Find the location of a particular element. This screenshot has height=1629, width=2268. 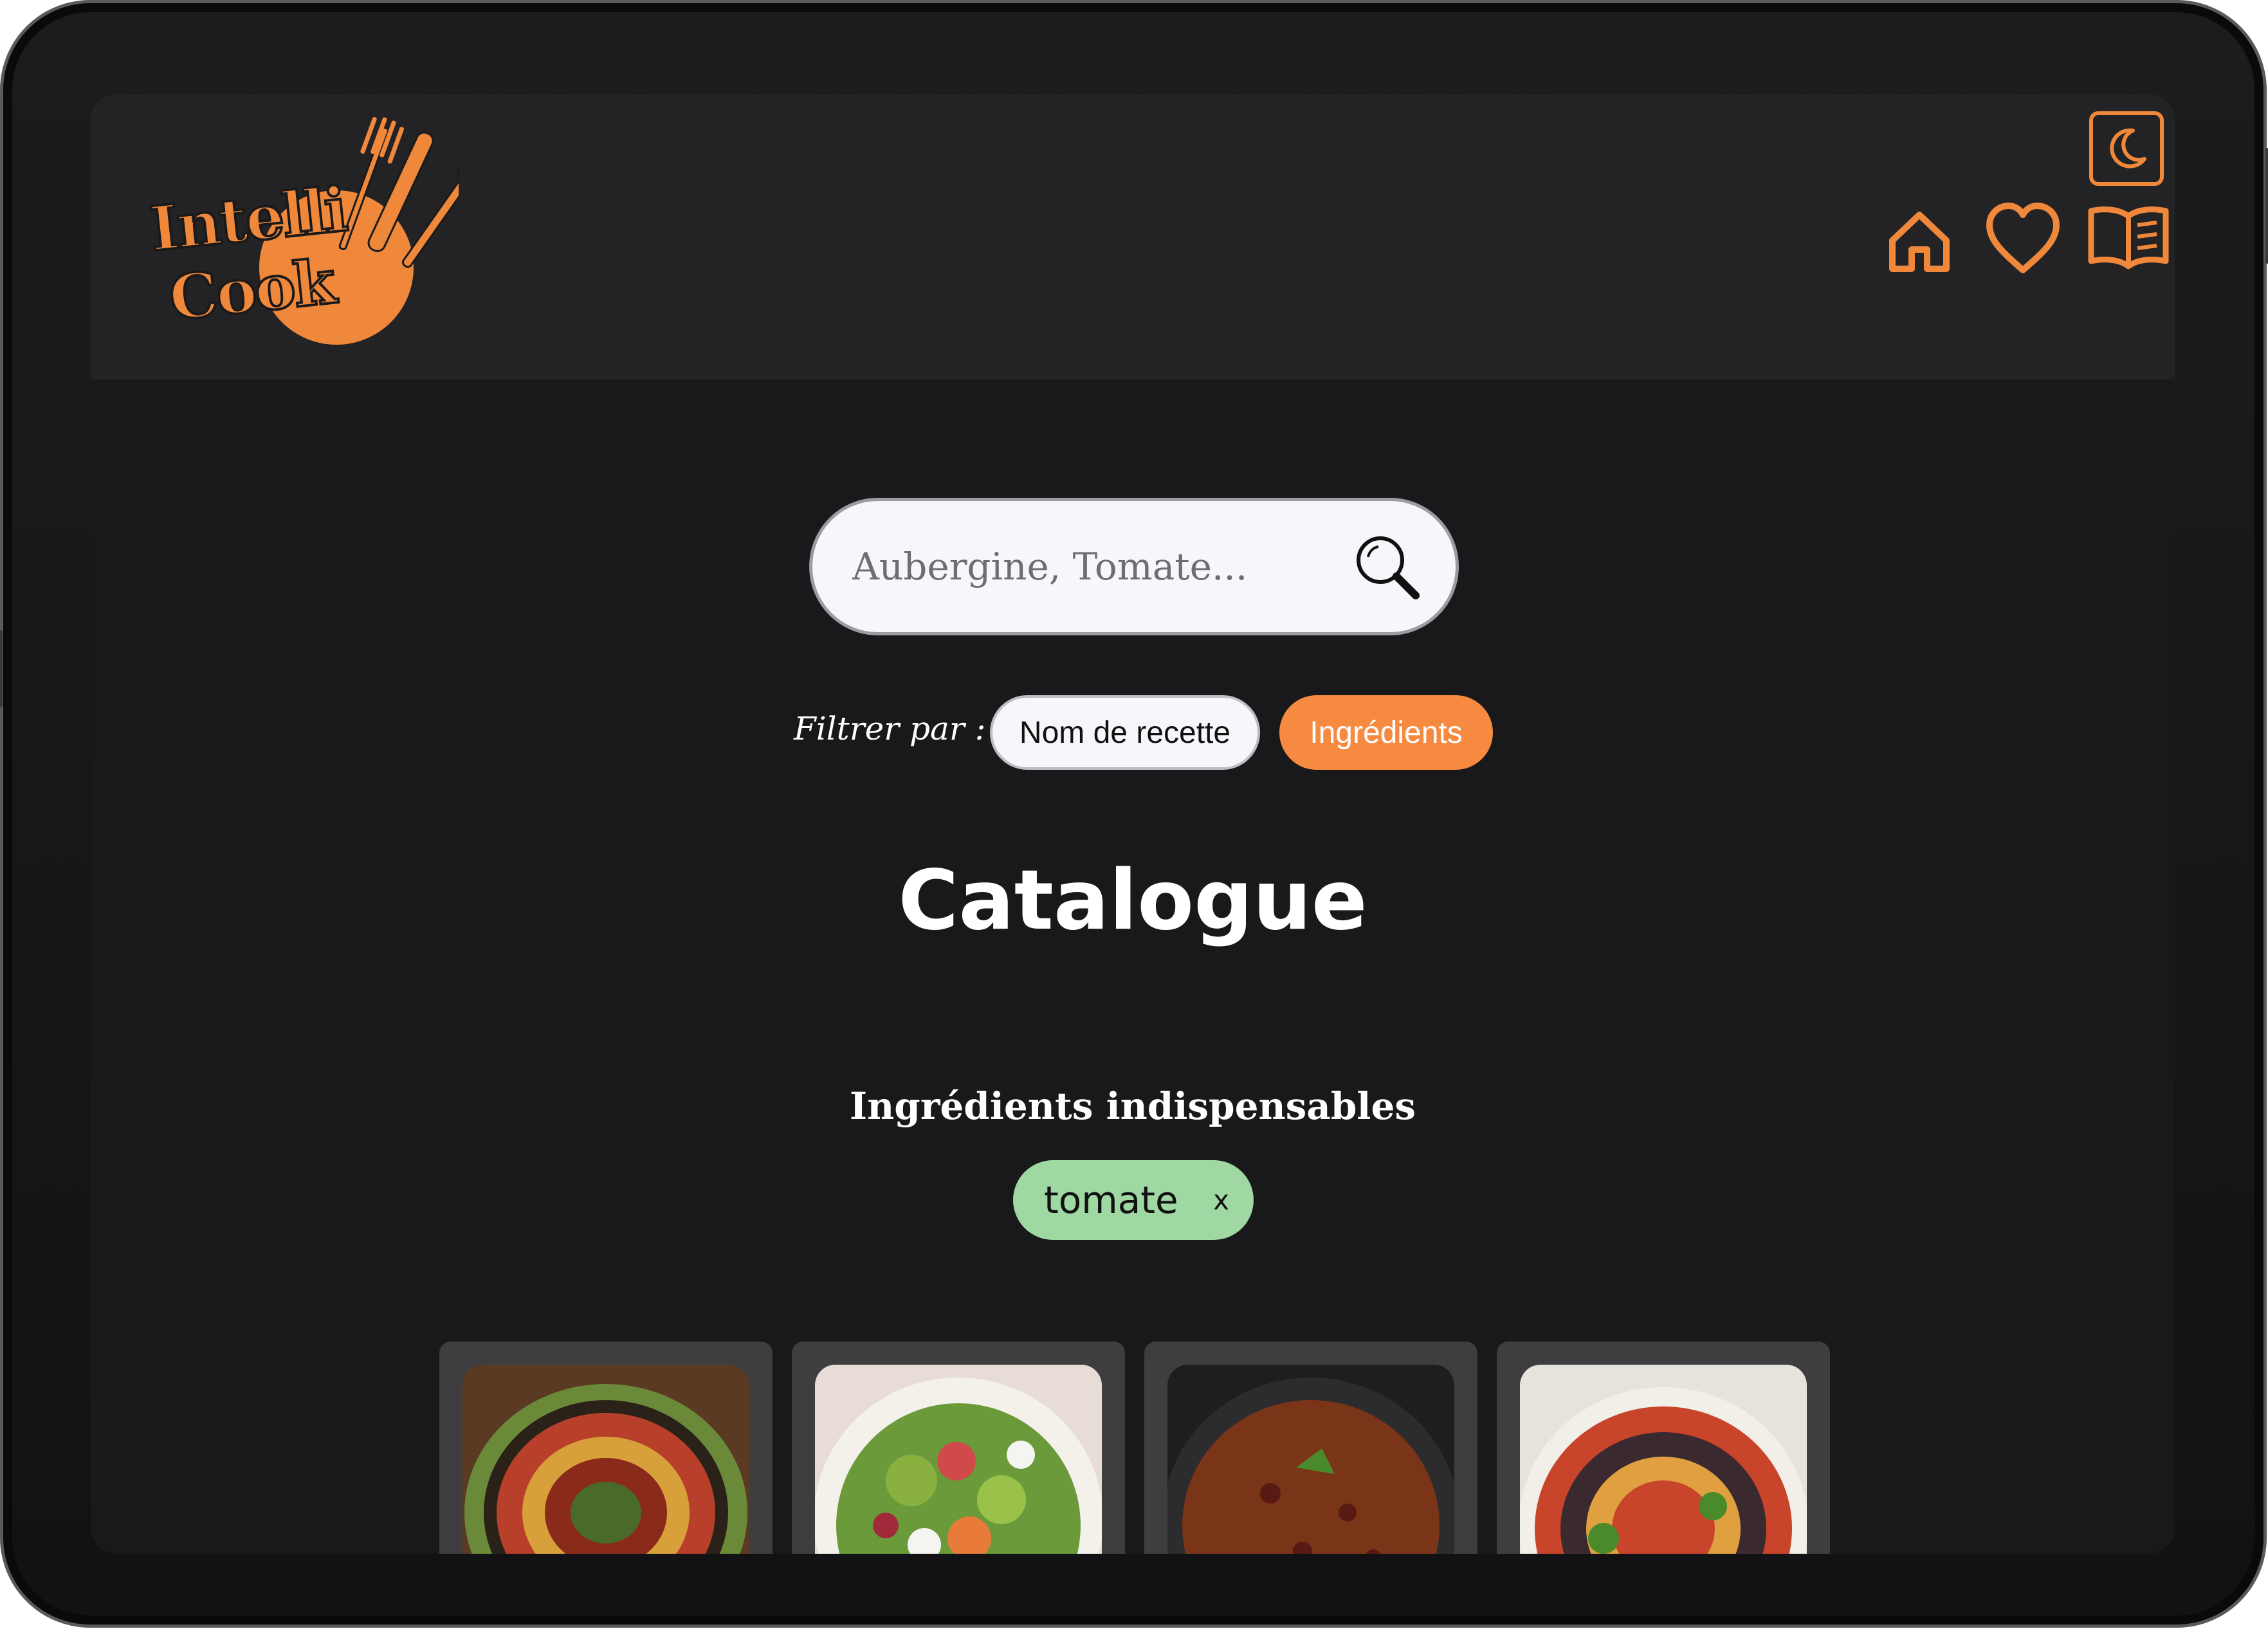

heart-icon is located at coordinates (2023, 238).